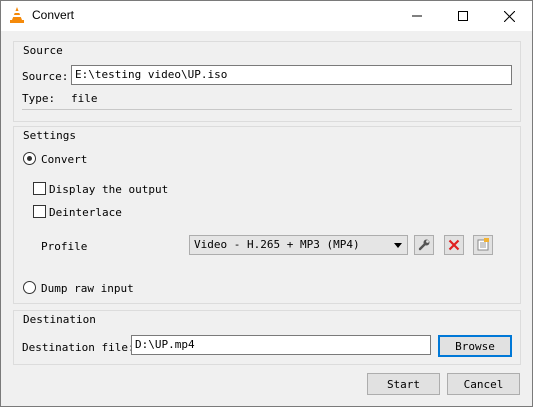  I want to click on deinterlace-checkbox, so click(39, 211).